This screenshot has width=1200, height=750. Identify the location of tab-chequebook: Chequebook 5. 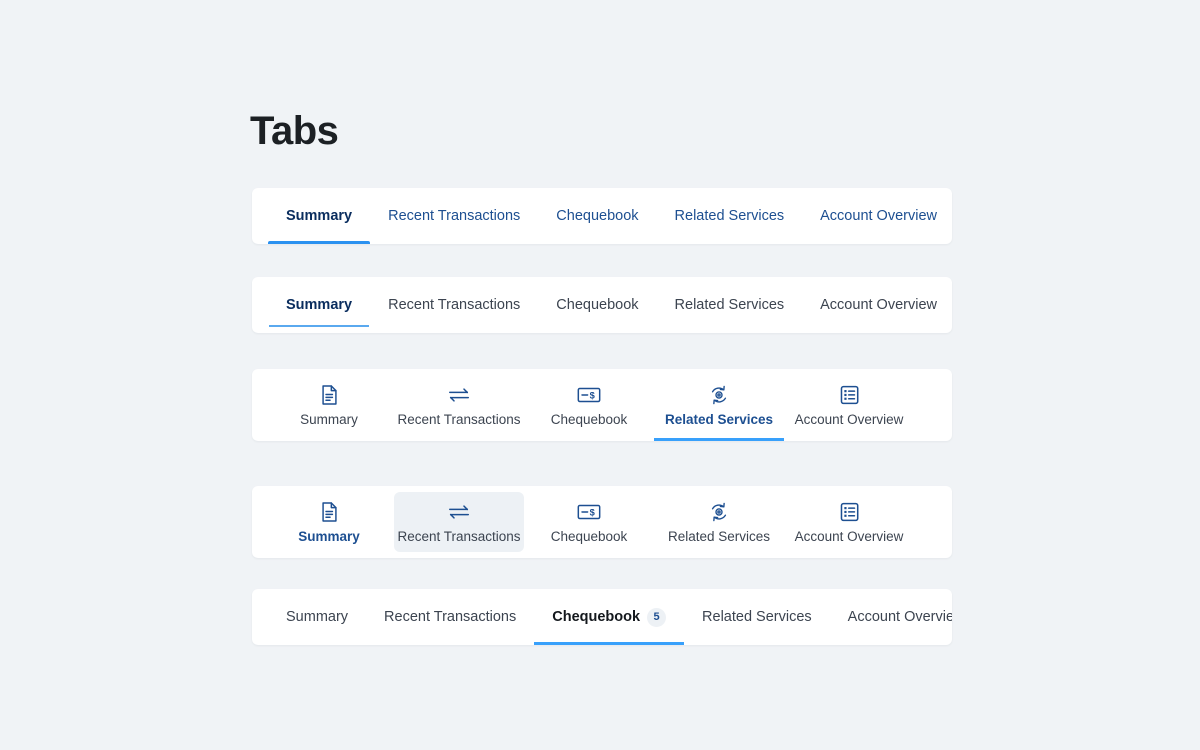
(609, 617).